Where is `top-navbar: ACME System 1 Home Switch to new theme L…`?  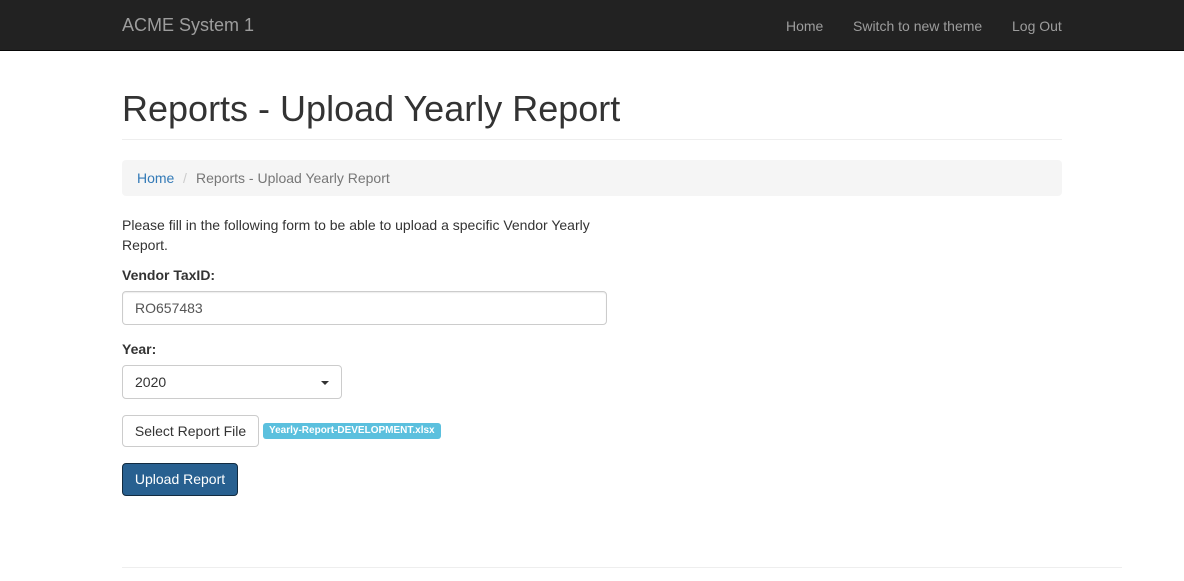
top-navbar: ACME System 1 Home Switch to new theme L… is located at coordinates (592, 25).